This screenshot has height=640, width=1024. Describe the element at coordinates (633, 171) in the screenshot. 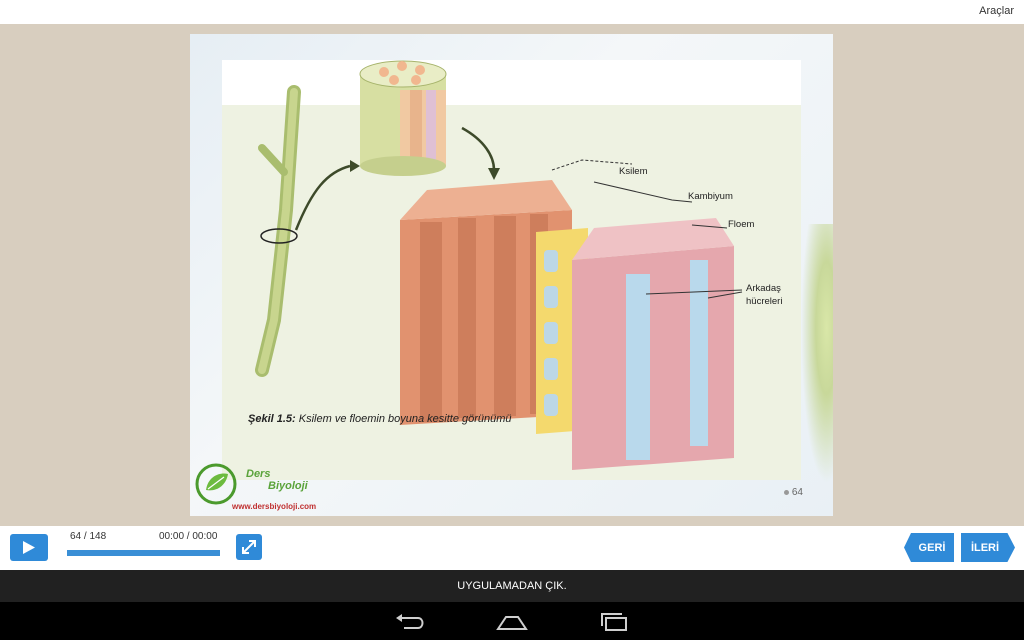

I see `xylem-label: Ksilem` at that location.